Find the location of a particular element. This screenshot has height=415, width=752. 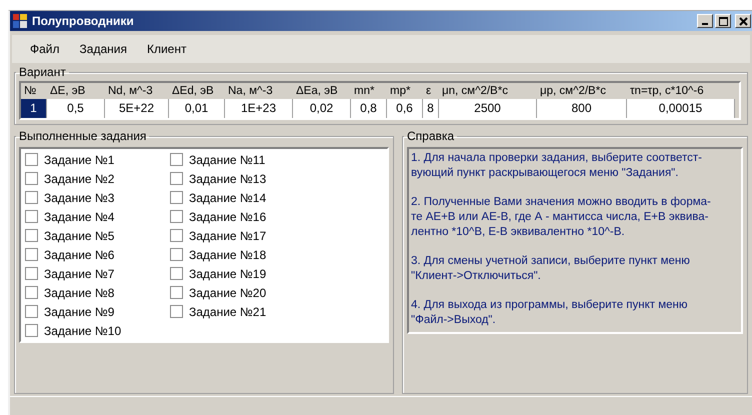

menu-item: Задания is located at coordinates (103, 49).